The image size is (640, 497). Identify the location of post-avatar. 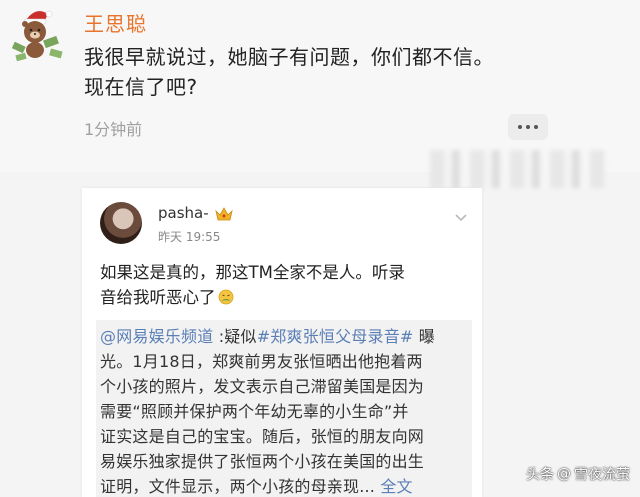
(121, 223).